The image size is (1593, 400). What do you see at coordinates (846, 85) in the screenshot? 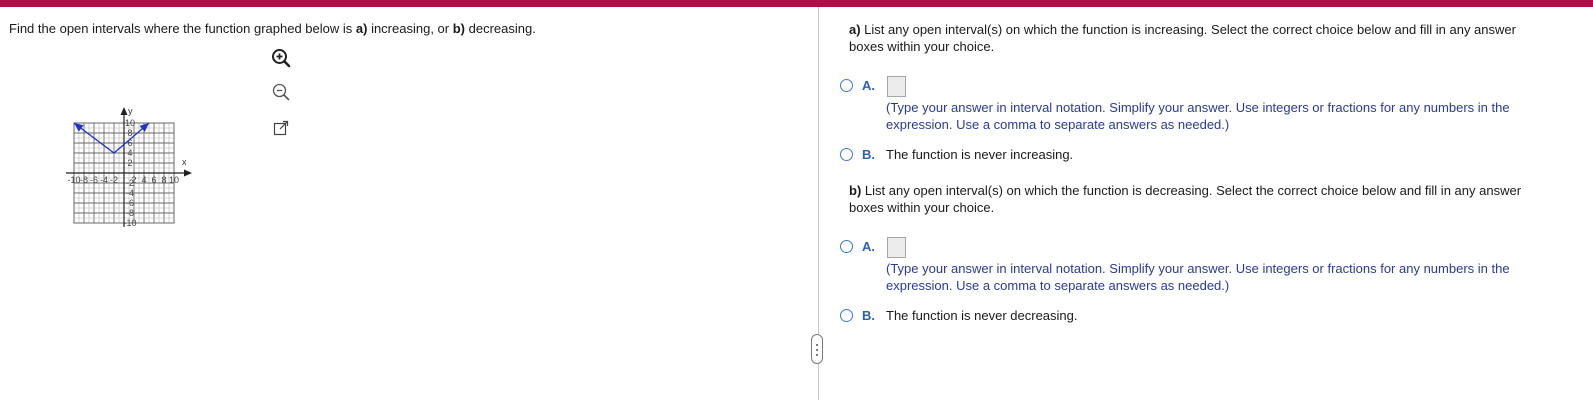
I see `part-a-option-a-radio` at bounding box center [846, 85].